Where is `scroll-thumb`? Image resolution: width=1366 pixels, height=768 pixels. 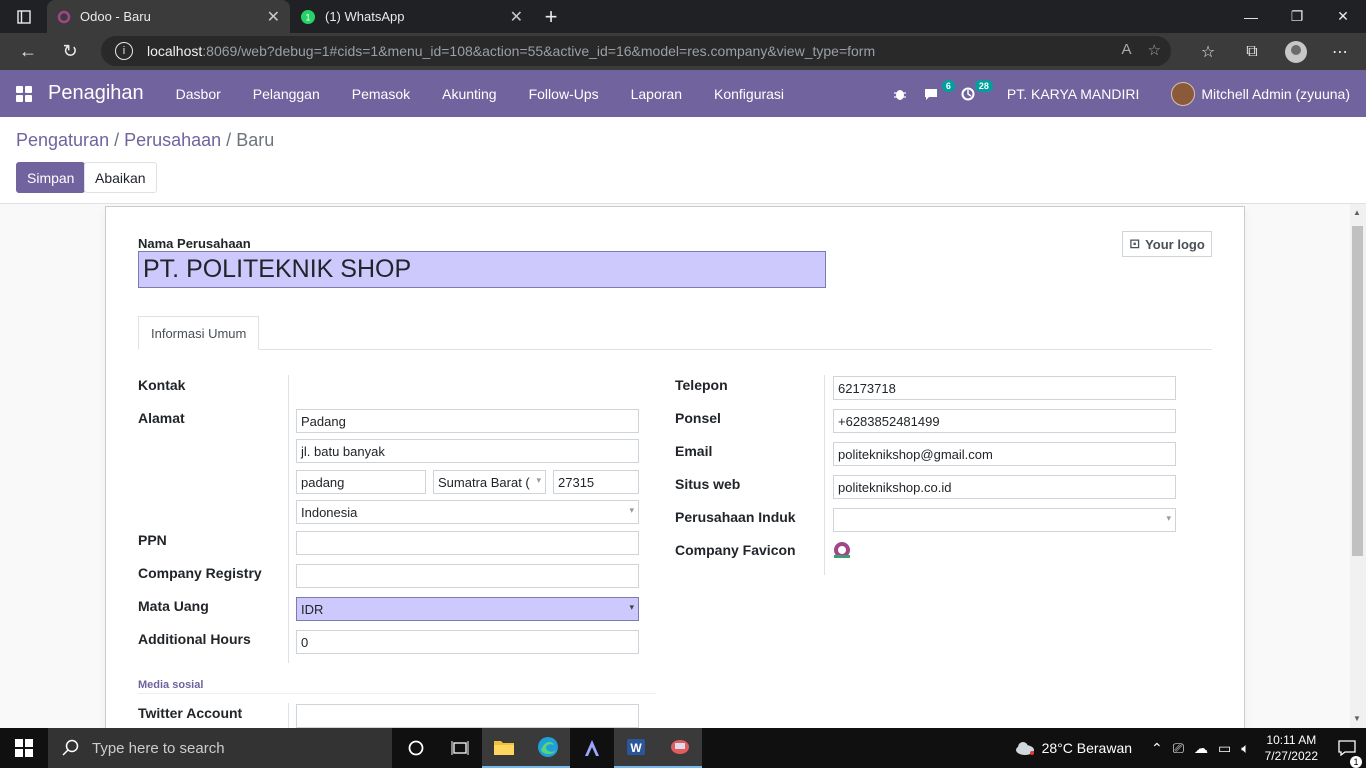
scroll-thumb is located at coordinates (1357, 391).